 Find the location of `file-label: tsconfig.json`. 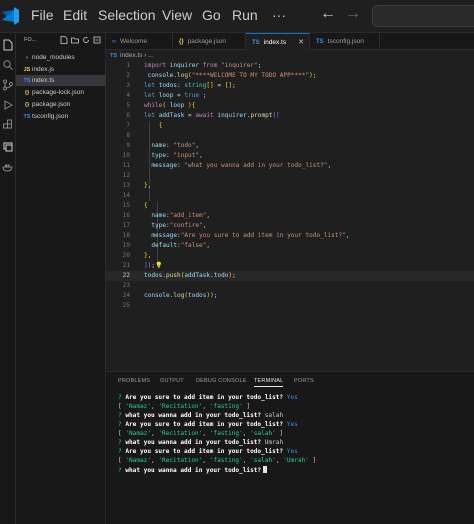

file-label: tsconfig.json is located at coordinates (50, 116).